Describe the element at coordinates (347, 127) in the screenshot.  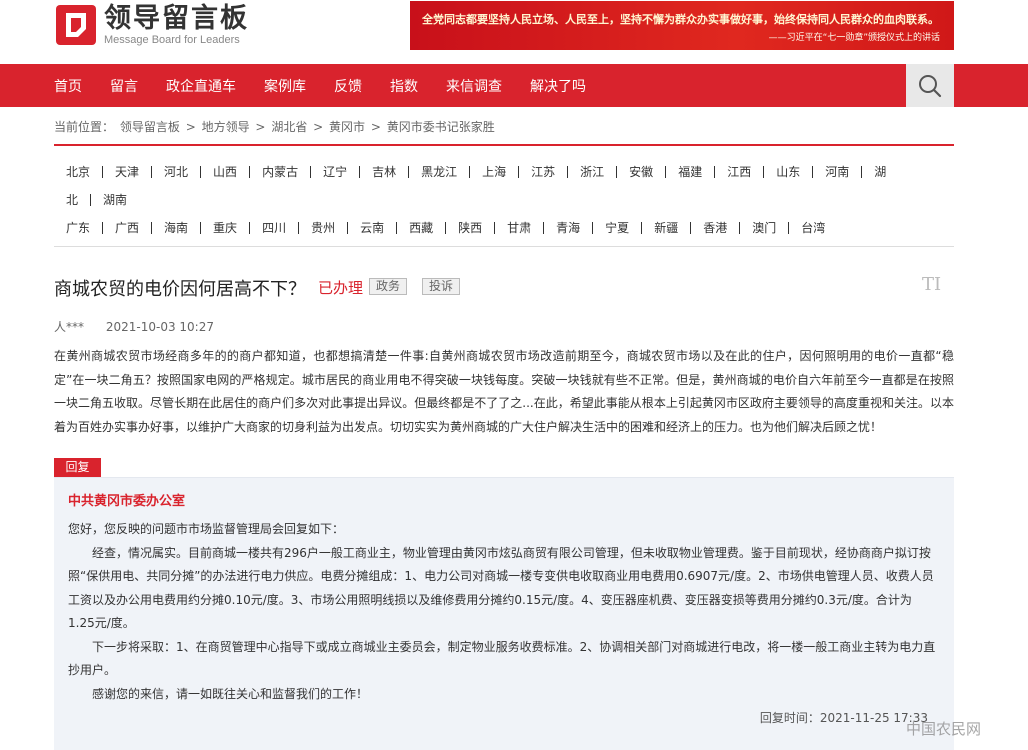
I see `breadcrumb-item-city: 黄冈市` at that location.